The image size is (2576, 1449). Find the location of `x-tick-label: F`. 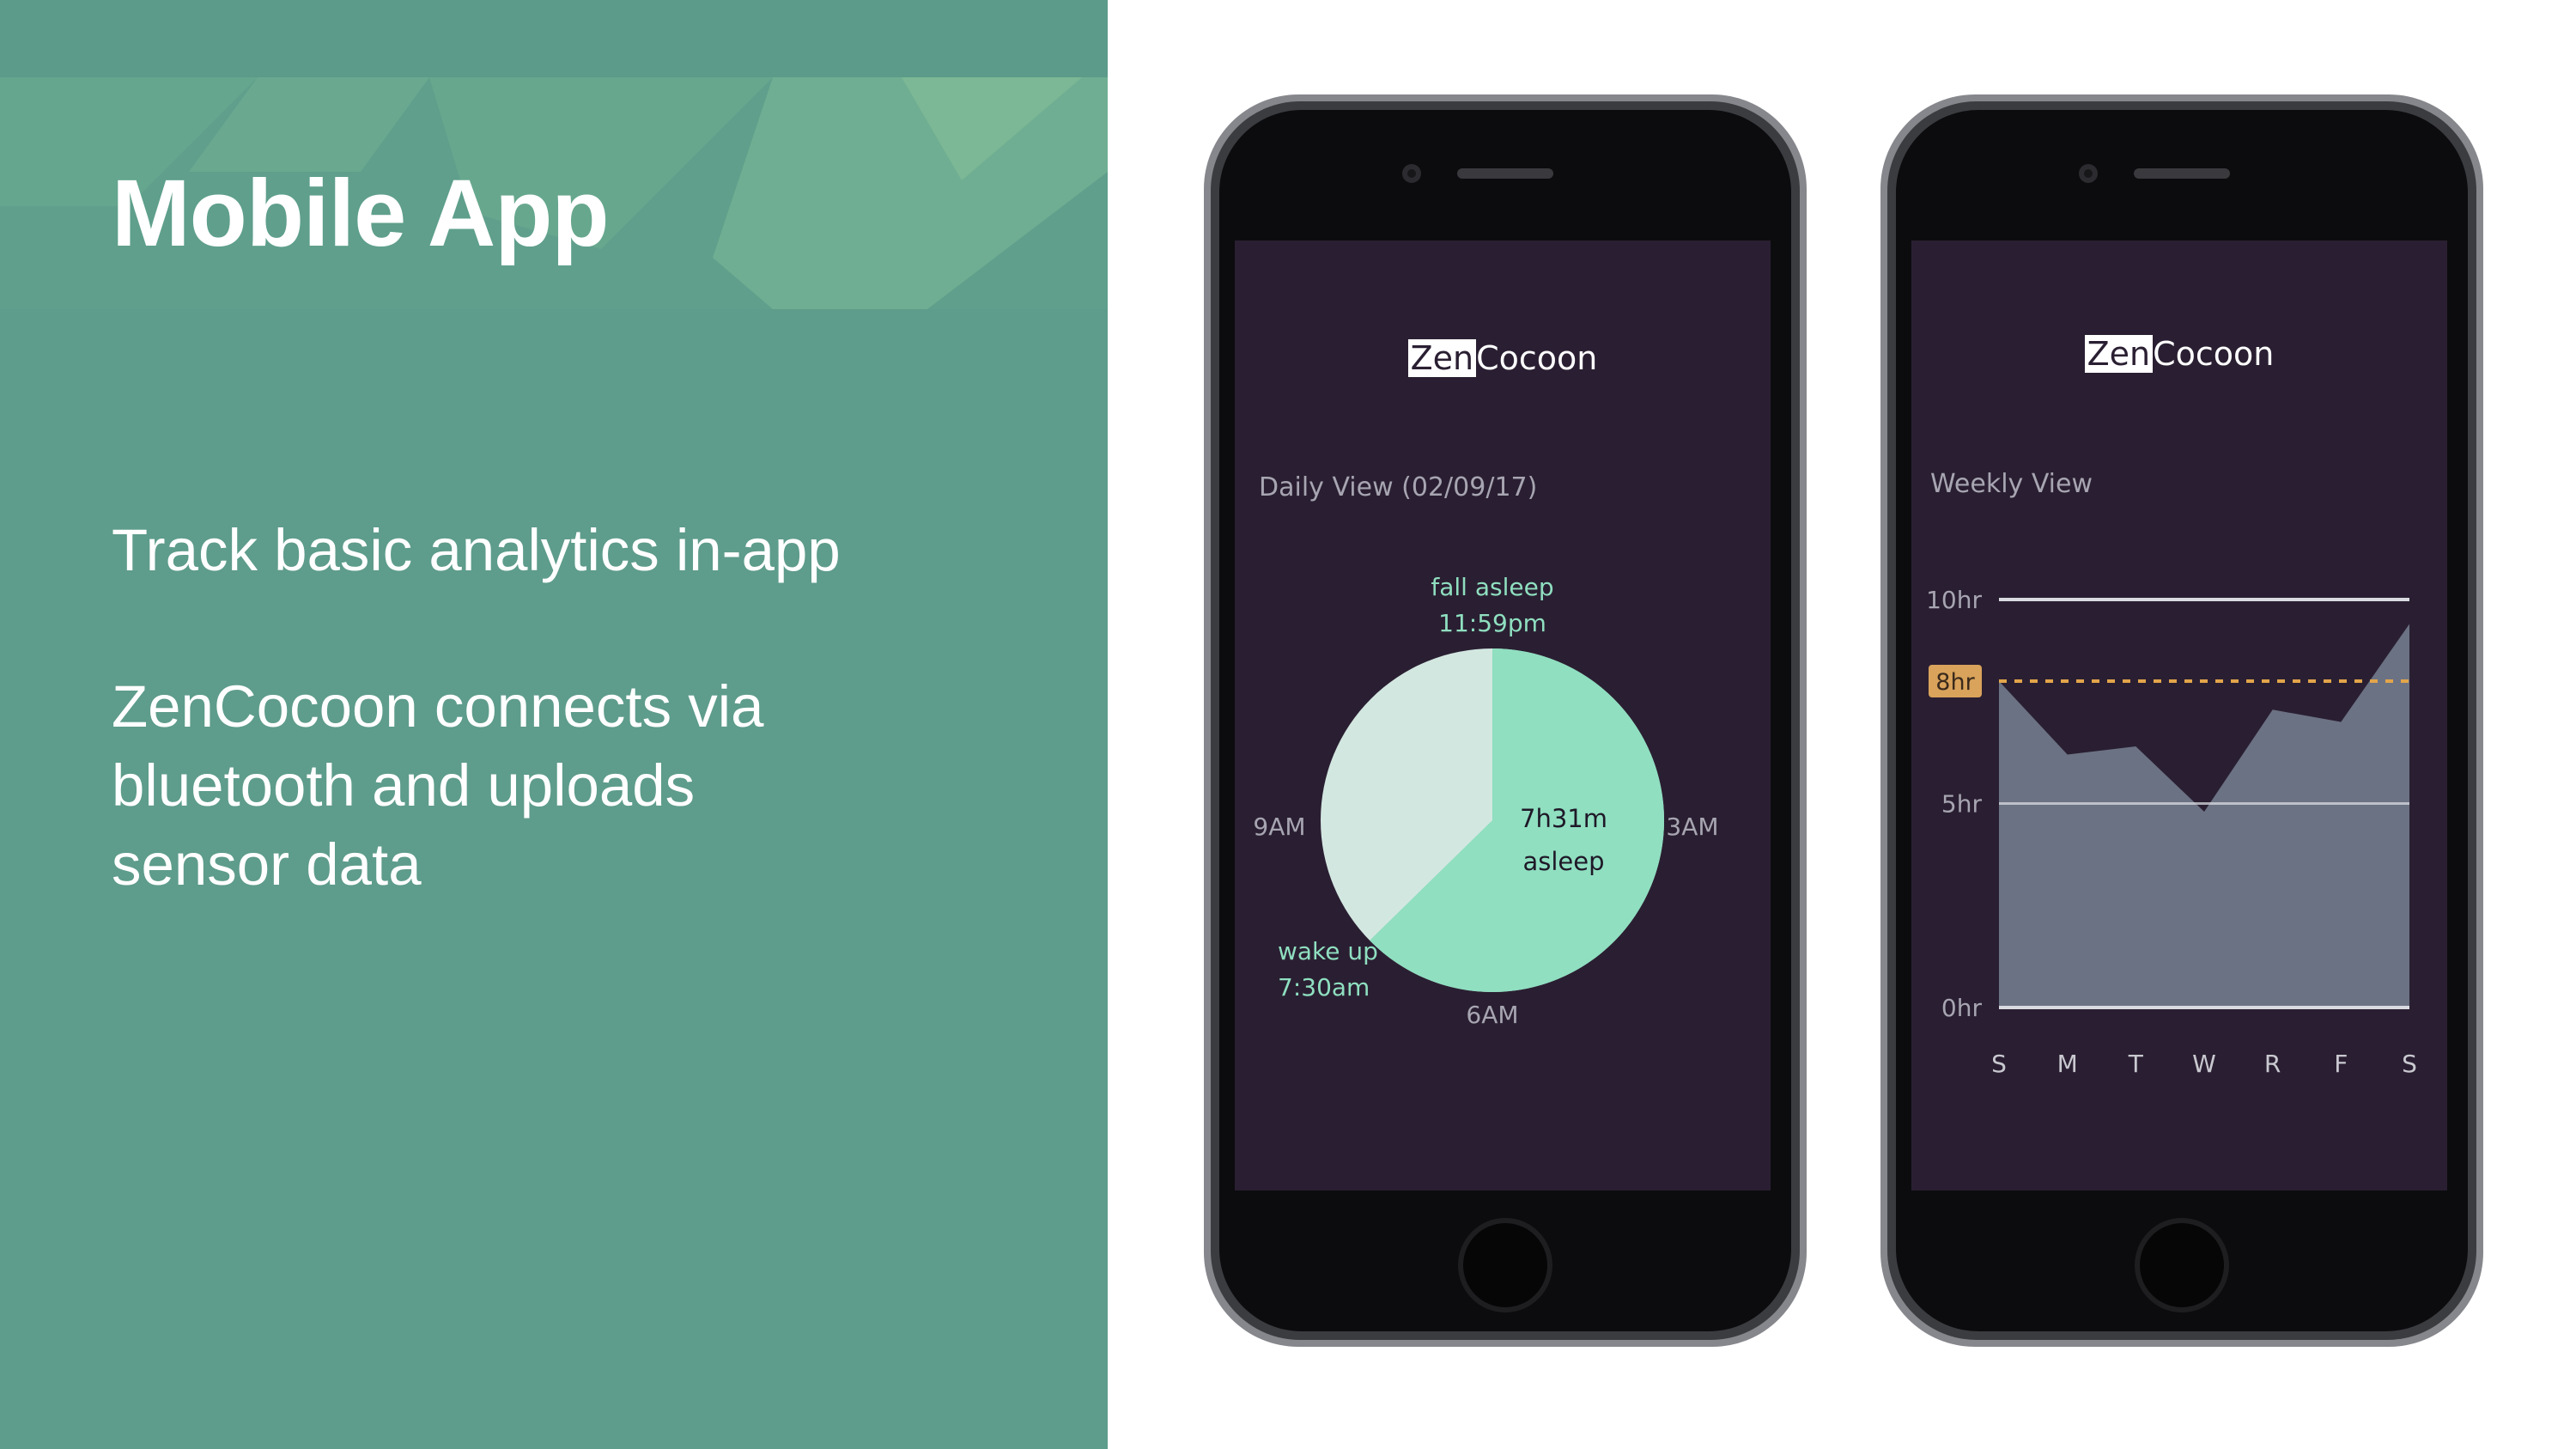

x-tick-label: F is located at coordinates (2341, 1064).